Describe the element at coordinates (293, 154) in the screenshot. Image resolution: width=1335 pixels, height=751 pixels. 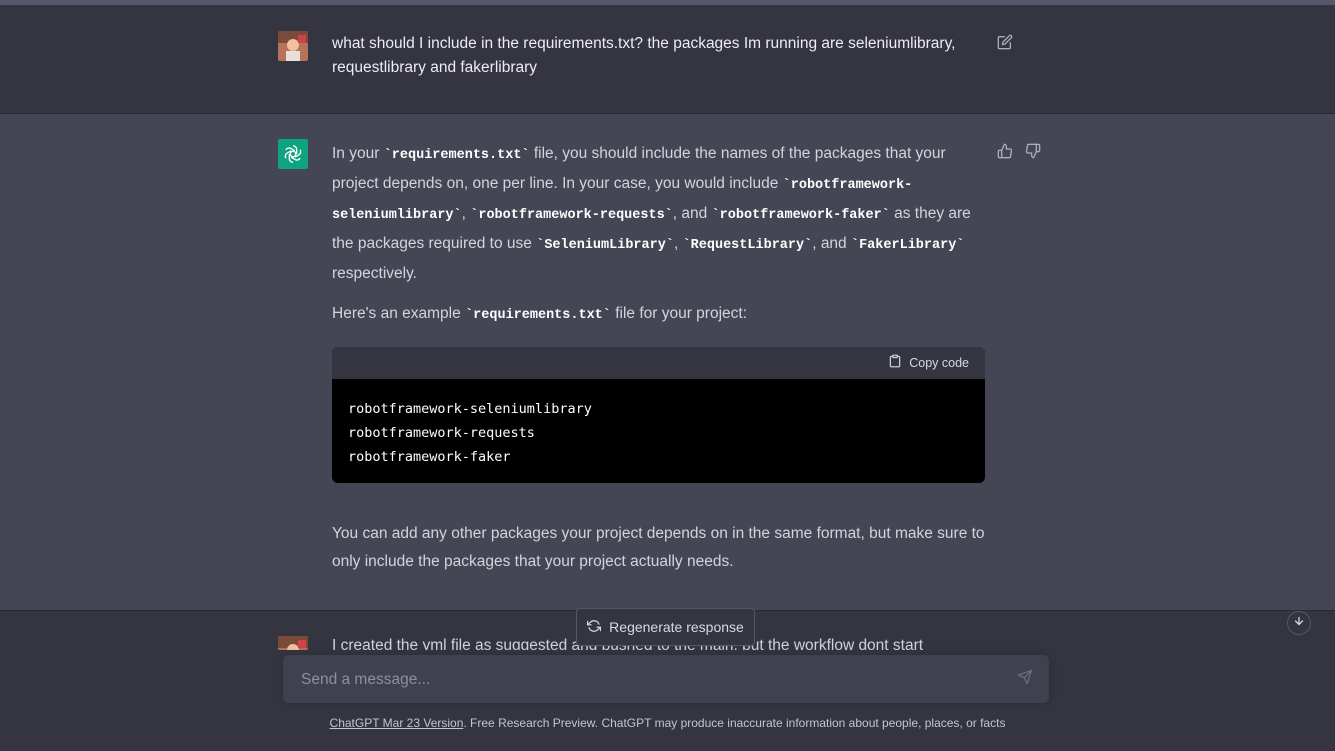
I see `openai-logo-icon` at that location.